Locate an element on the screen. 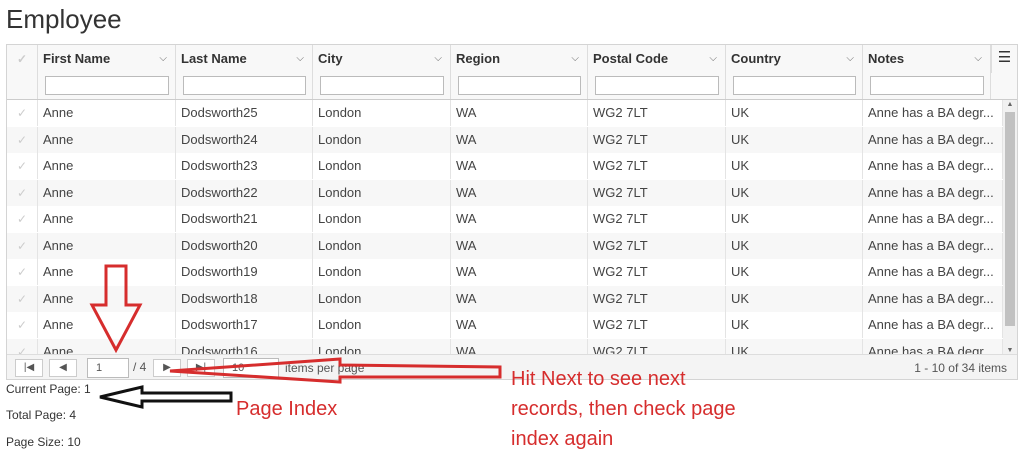 The image size is (1024, 459). next-arrow-annotation is located at coordinates (335, 370).